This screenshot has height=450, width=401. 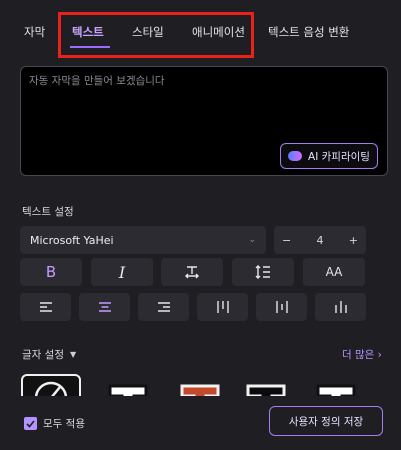 What do you see at coordinates (97, 81) in the screenshot?
I see `text-input-placeholder: 자동 자막을 만들어 보겠습니다` at bounding box center [97, 81].